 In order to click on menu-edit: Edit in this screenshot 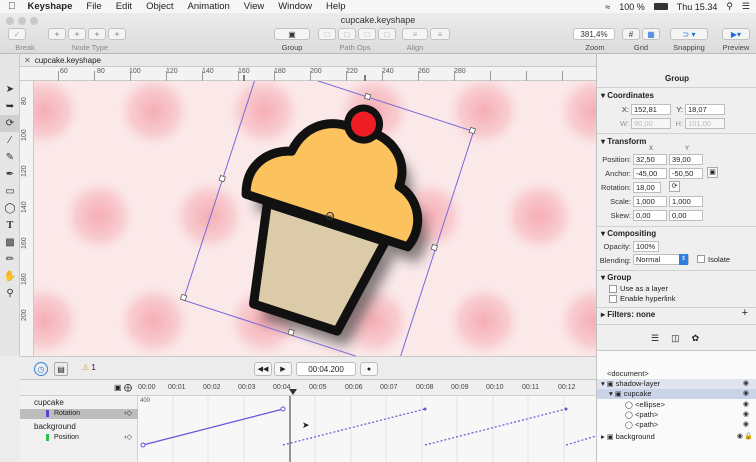, I will do `click(124, 6)`.